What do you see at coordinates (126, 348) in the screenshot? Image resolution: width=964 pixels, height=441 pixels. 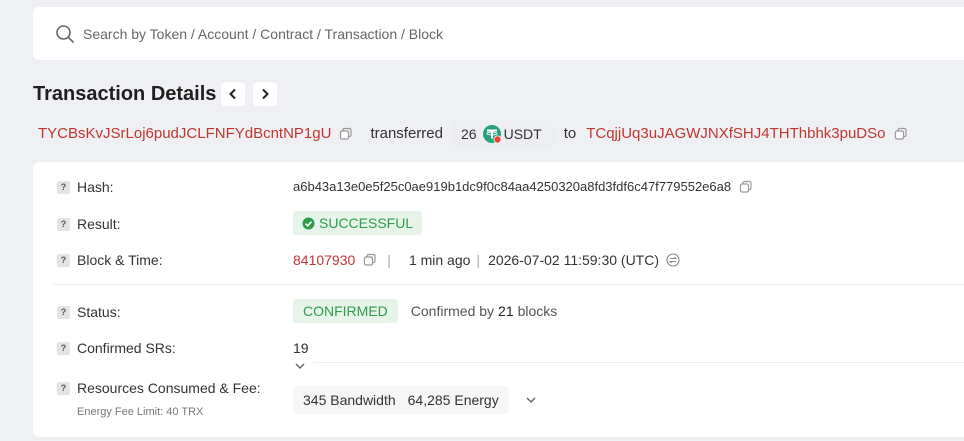 I see `confirmed-srs-label: Confirmed SRs:` at bounding box center [126, 348].